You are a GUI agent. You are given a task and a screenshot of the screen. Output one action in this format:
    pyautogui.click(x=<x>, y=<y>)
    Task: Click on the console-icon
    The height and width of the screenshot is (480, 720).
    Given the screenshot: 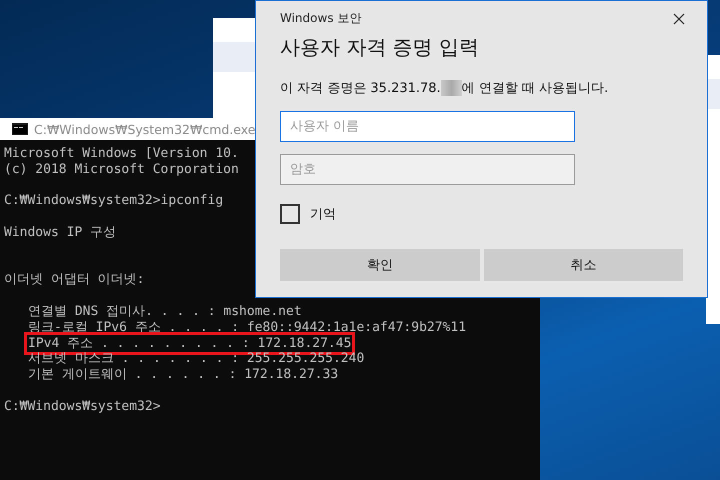 What is the action you would take?
    pyautogui.click(x=20, y=129)
    